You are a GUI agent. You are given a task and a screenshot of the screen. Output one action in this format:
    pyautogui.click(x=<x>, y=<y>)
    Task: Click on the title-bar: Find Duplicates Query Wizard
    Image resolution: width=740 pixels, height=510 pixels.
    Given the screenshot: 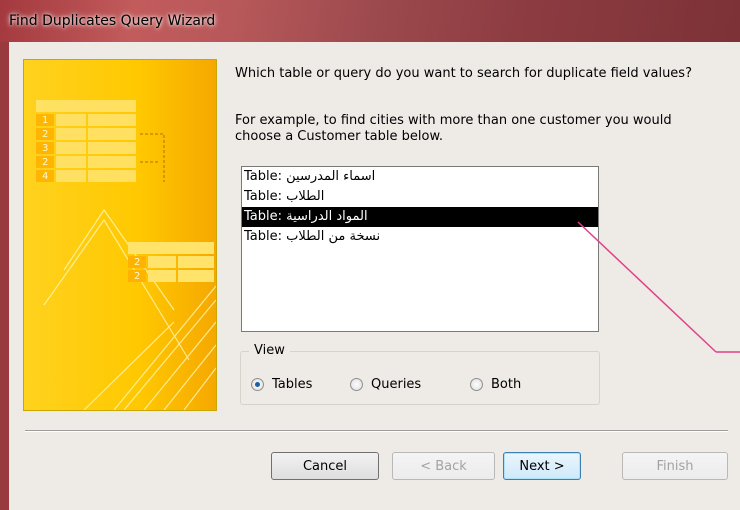 What is the action you would take?
    pyautogui.click(x=370, y=21)
    